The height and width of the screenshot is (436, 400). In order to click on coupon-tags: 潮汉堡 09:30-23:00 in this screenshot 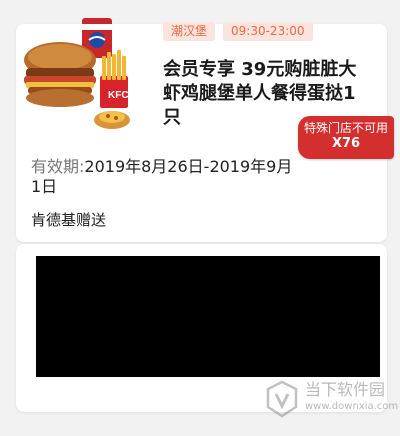, I will do `click(238, 31)`.